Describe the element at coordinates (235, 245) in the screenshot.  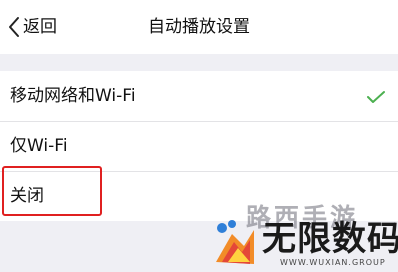
I see `brand-logo-icon` at that location.